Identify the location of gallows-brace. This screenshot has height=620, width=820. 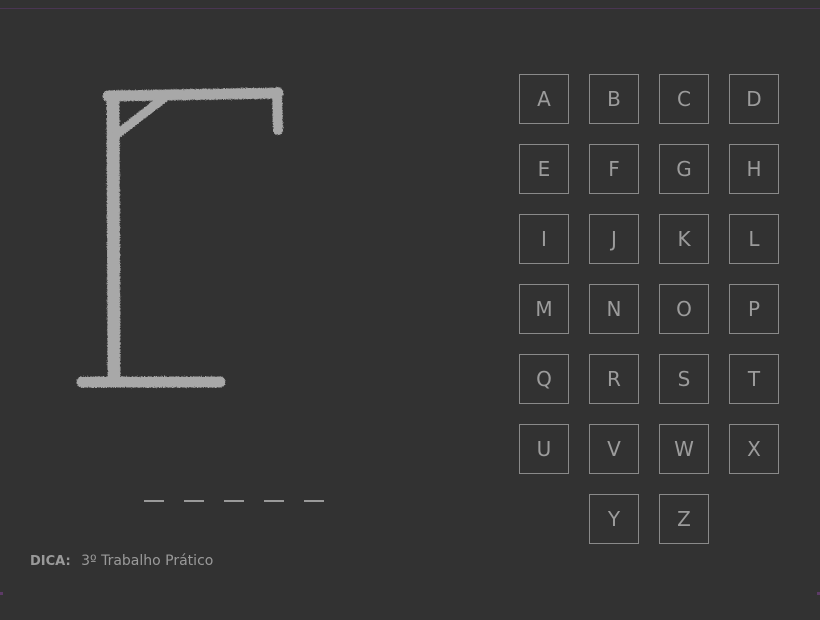
(140, 116).